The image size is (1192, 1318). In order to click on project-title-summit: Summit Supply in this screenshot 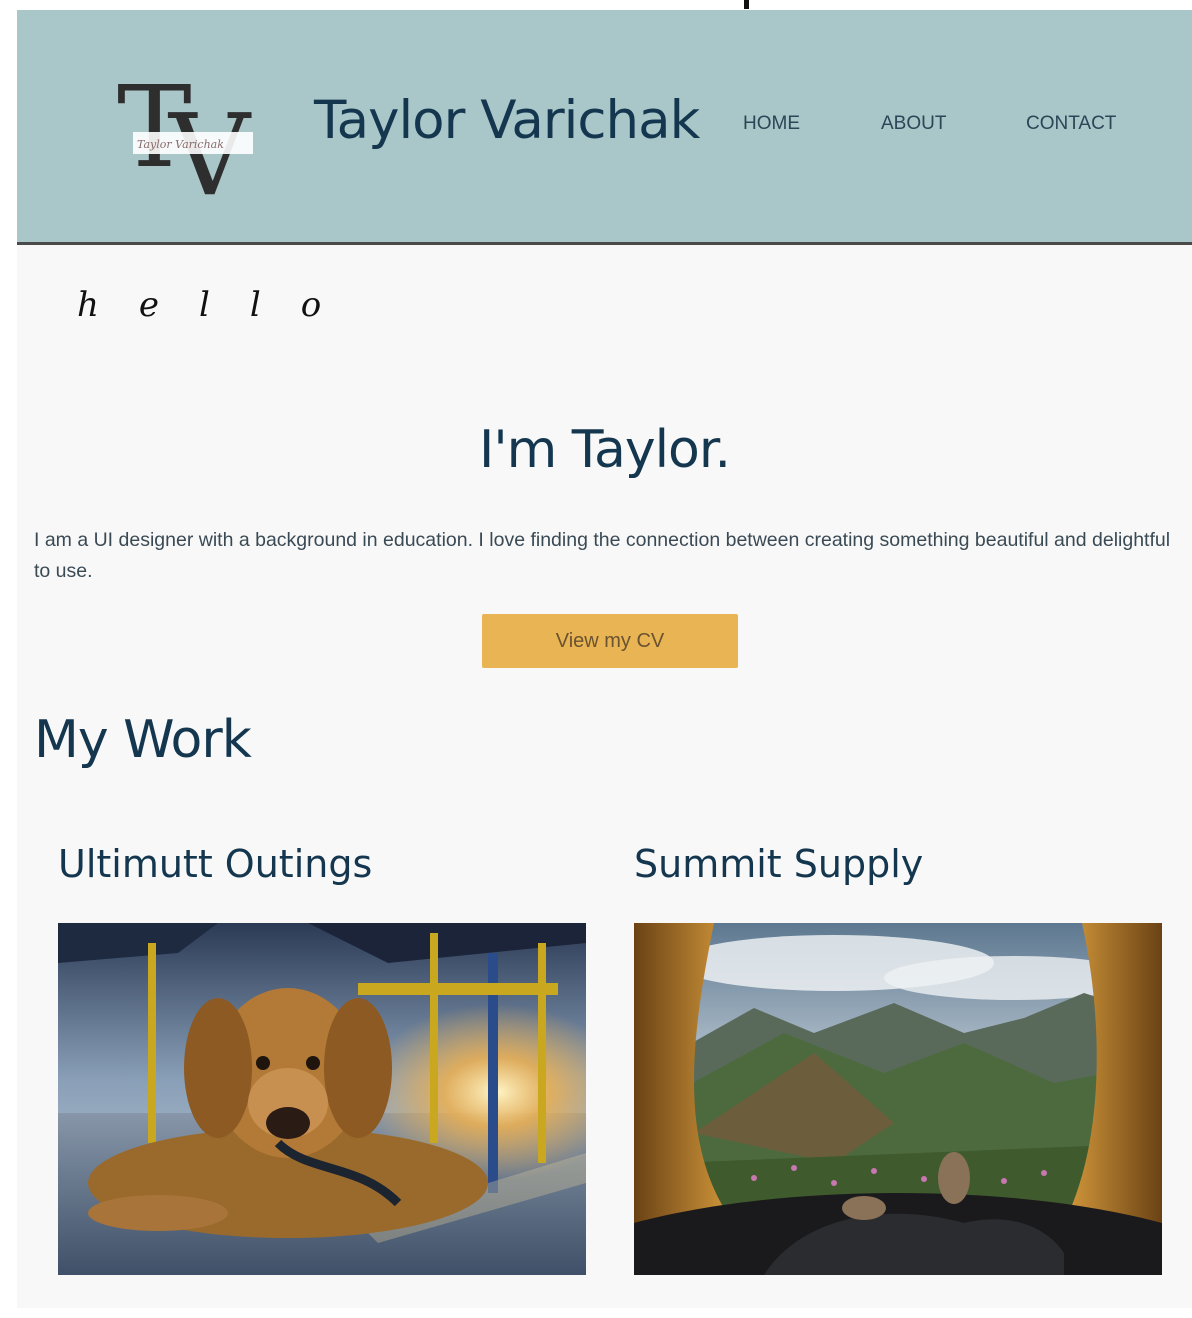, I will do `click(778, 864)`.